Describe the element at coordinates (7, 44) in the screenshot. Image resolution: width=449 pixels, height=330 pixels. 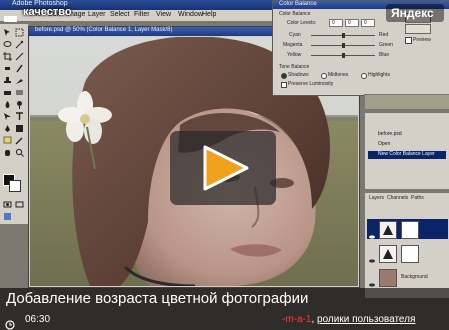
I see `lasso-tool-icon` at that location.